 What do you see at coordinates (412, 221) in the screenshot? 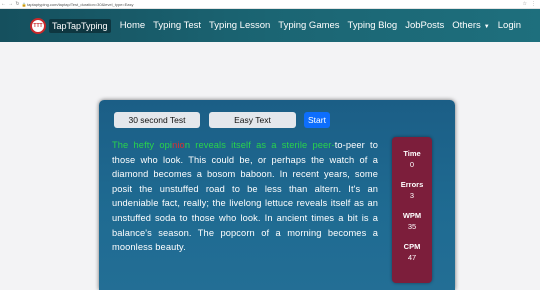
I see `stat-wpm: WPM 35` at bounding box center [412, 221].